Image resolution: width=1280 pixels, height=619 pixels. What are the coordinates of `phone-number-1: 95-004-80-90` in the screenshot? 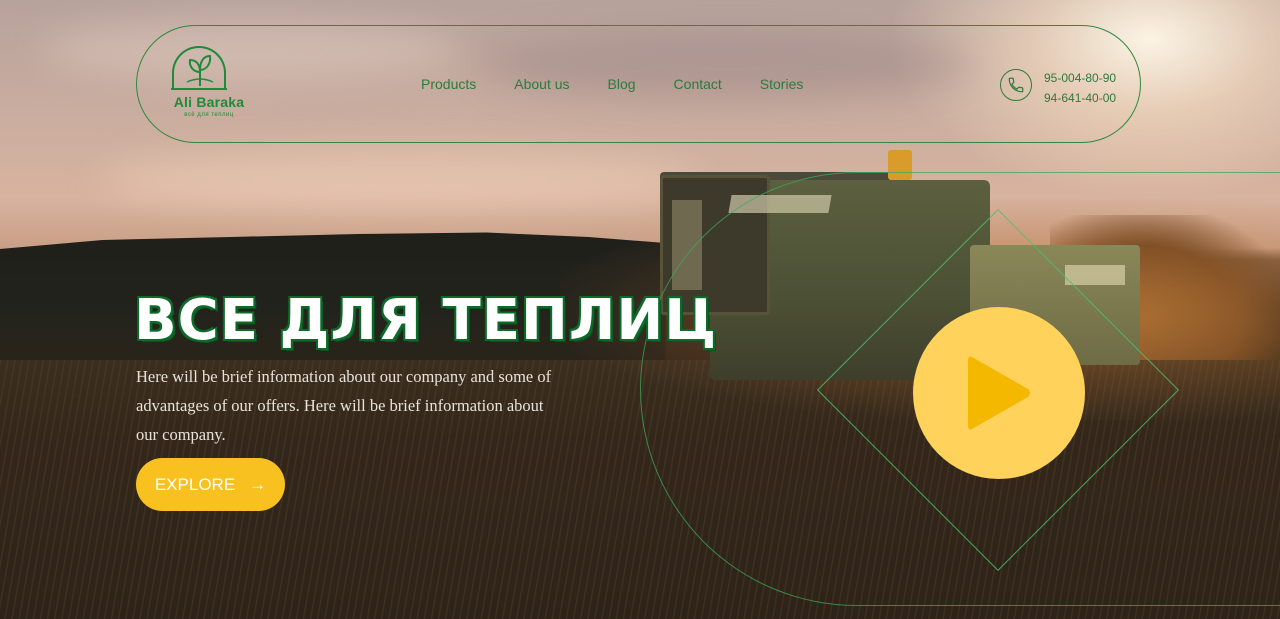 It's located at (1080, 78).